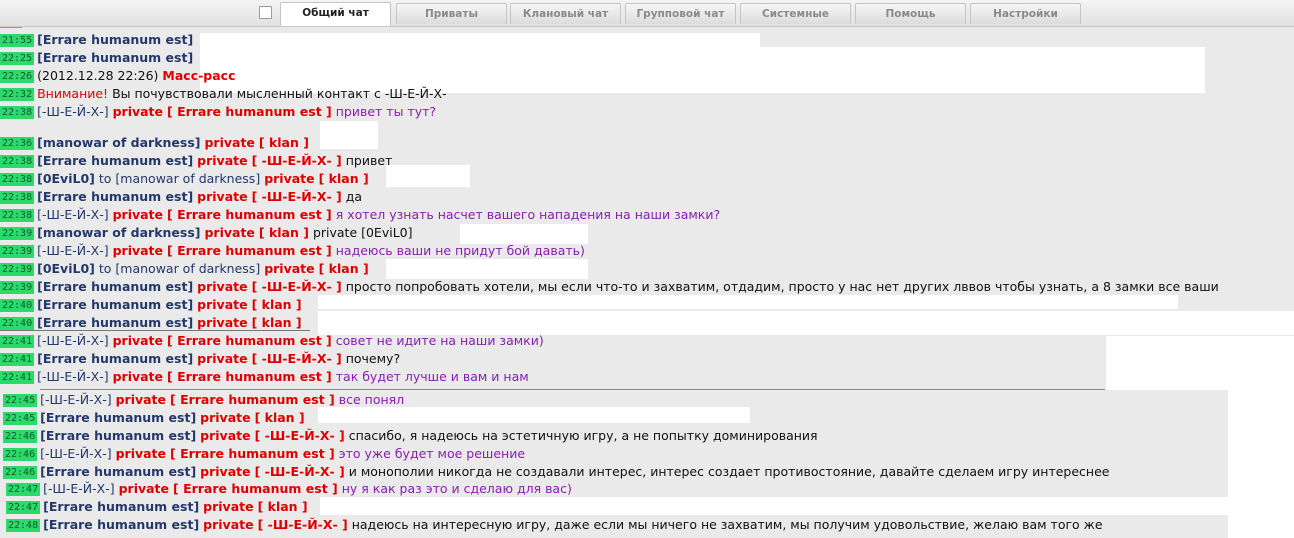 The height and width of the screenshot is (538, 1294). I want to click on timestamp: 22:47, so click(23, 489).